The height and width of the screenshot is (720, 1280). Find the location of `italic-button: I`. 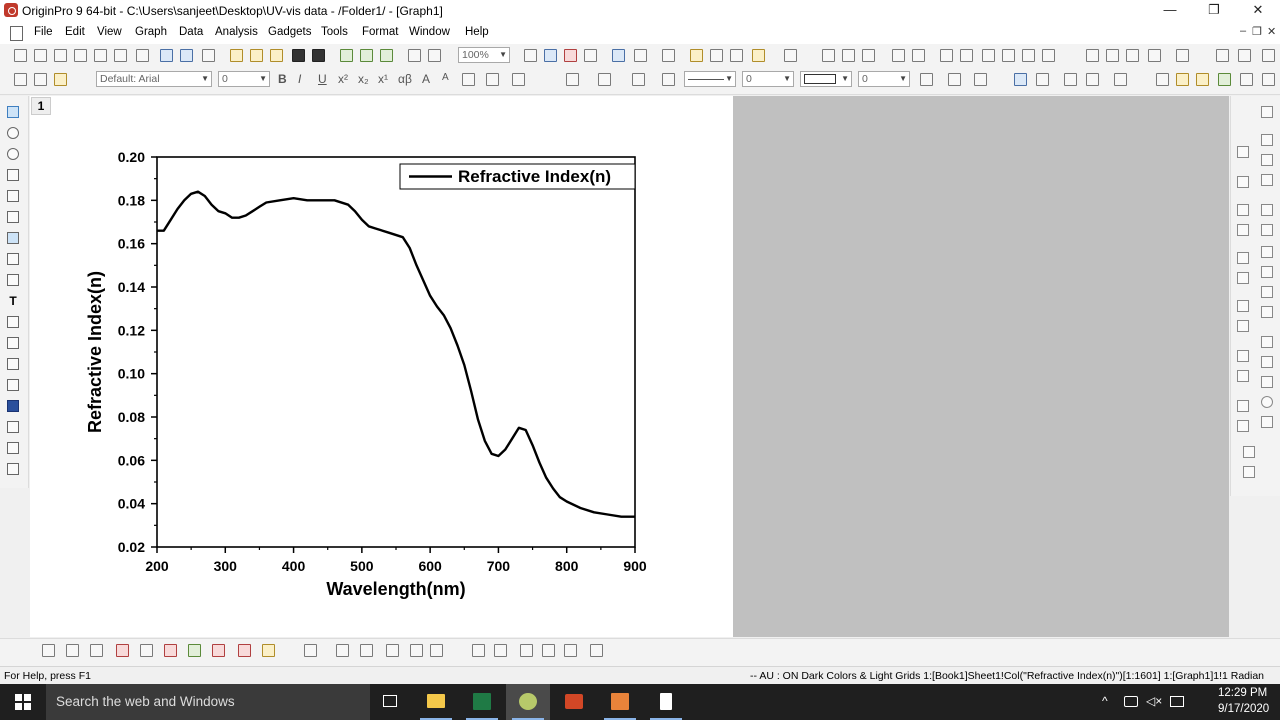

italic-button: I is located at coordinates (299, 79).